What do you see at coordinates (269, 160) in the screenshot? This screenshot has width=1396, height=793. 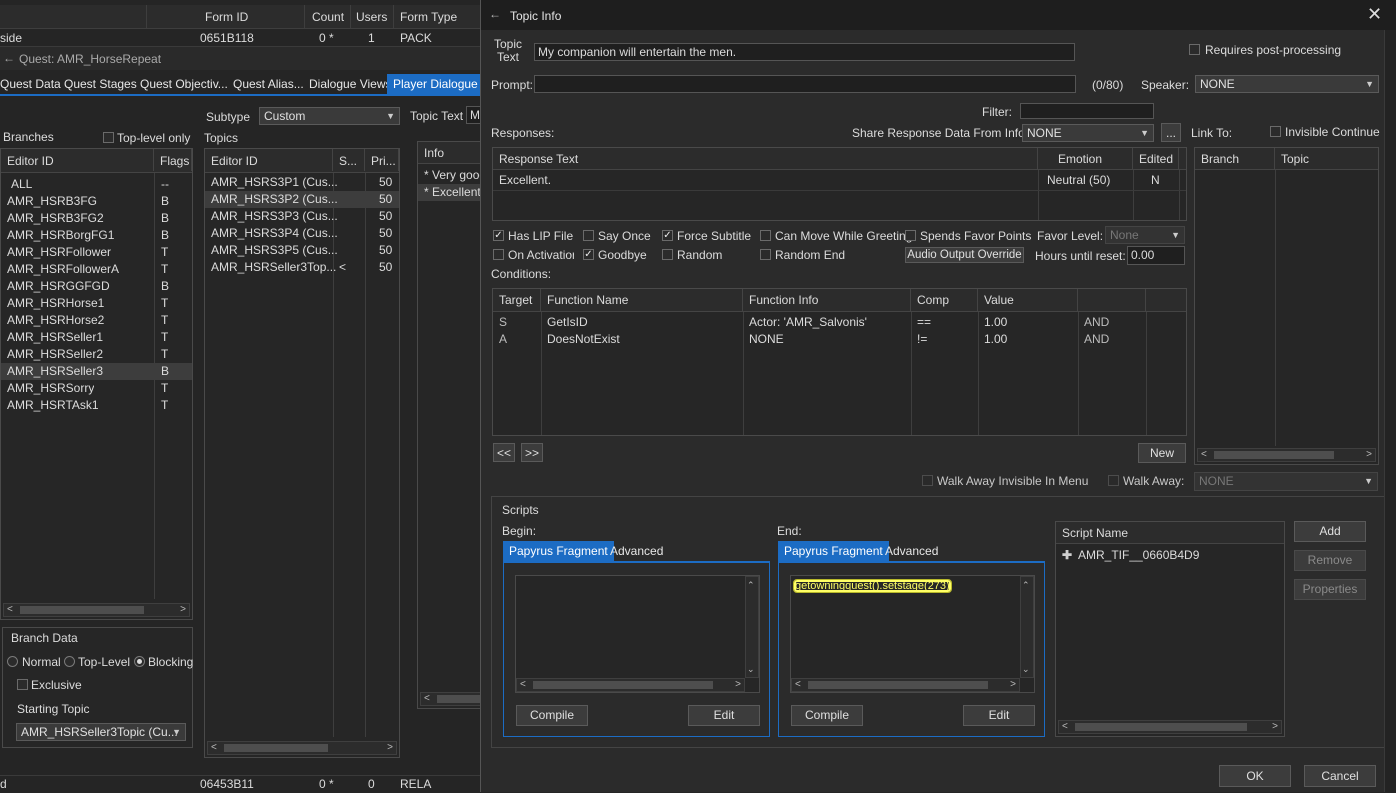 I see `column-topic-editor-id: Editor ID` at bounding box center [269, 160].